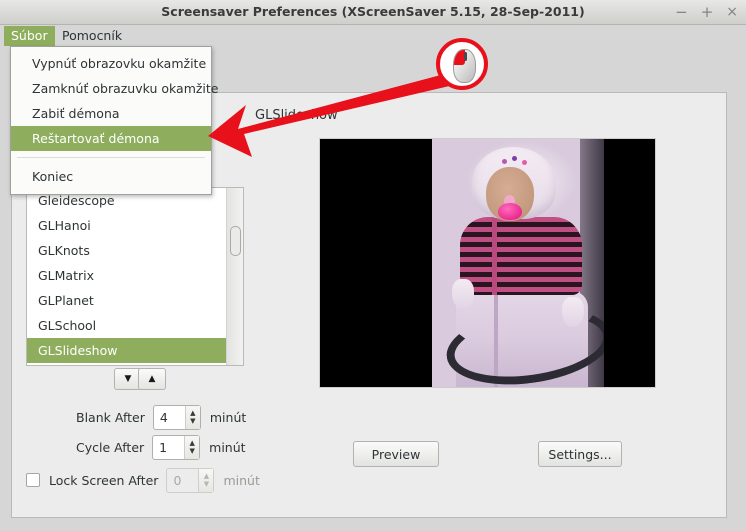 Image resolution: width=746 pixels, height=531 pixels. I want to click on selected-saver-title: GLSlideshow, so click(296, 115).